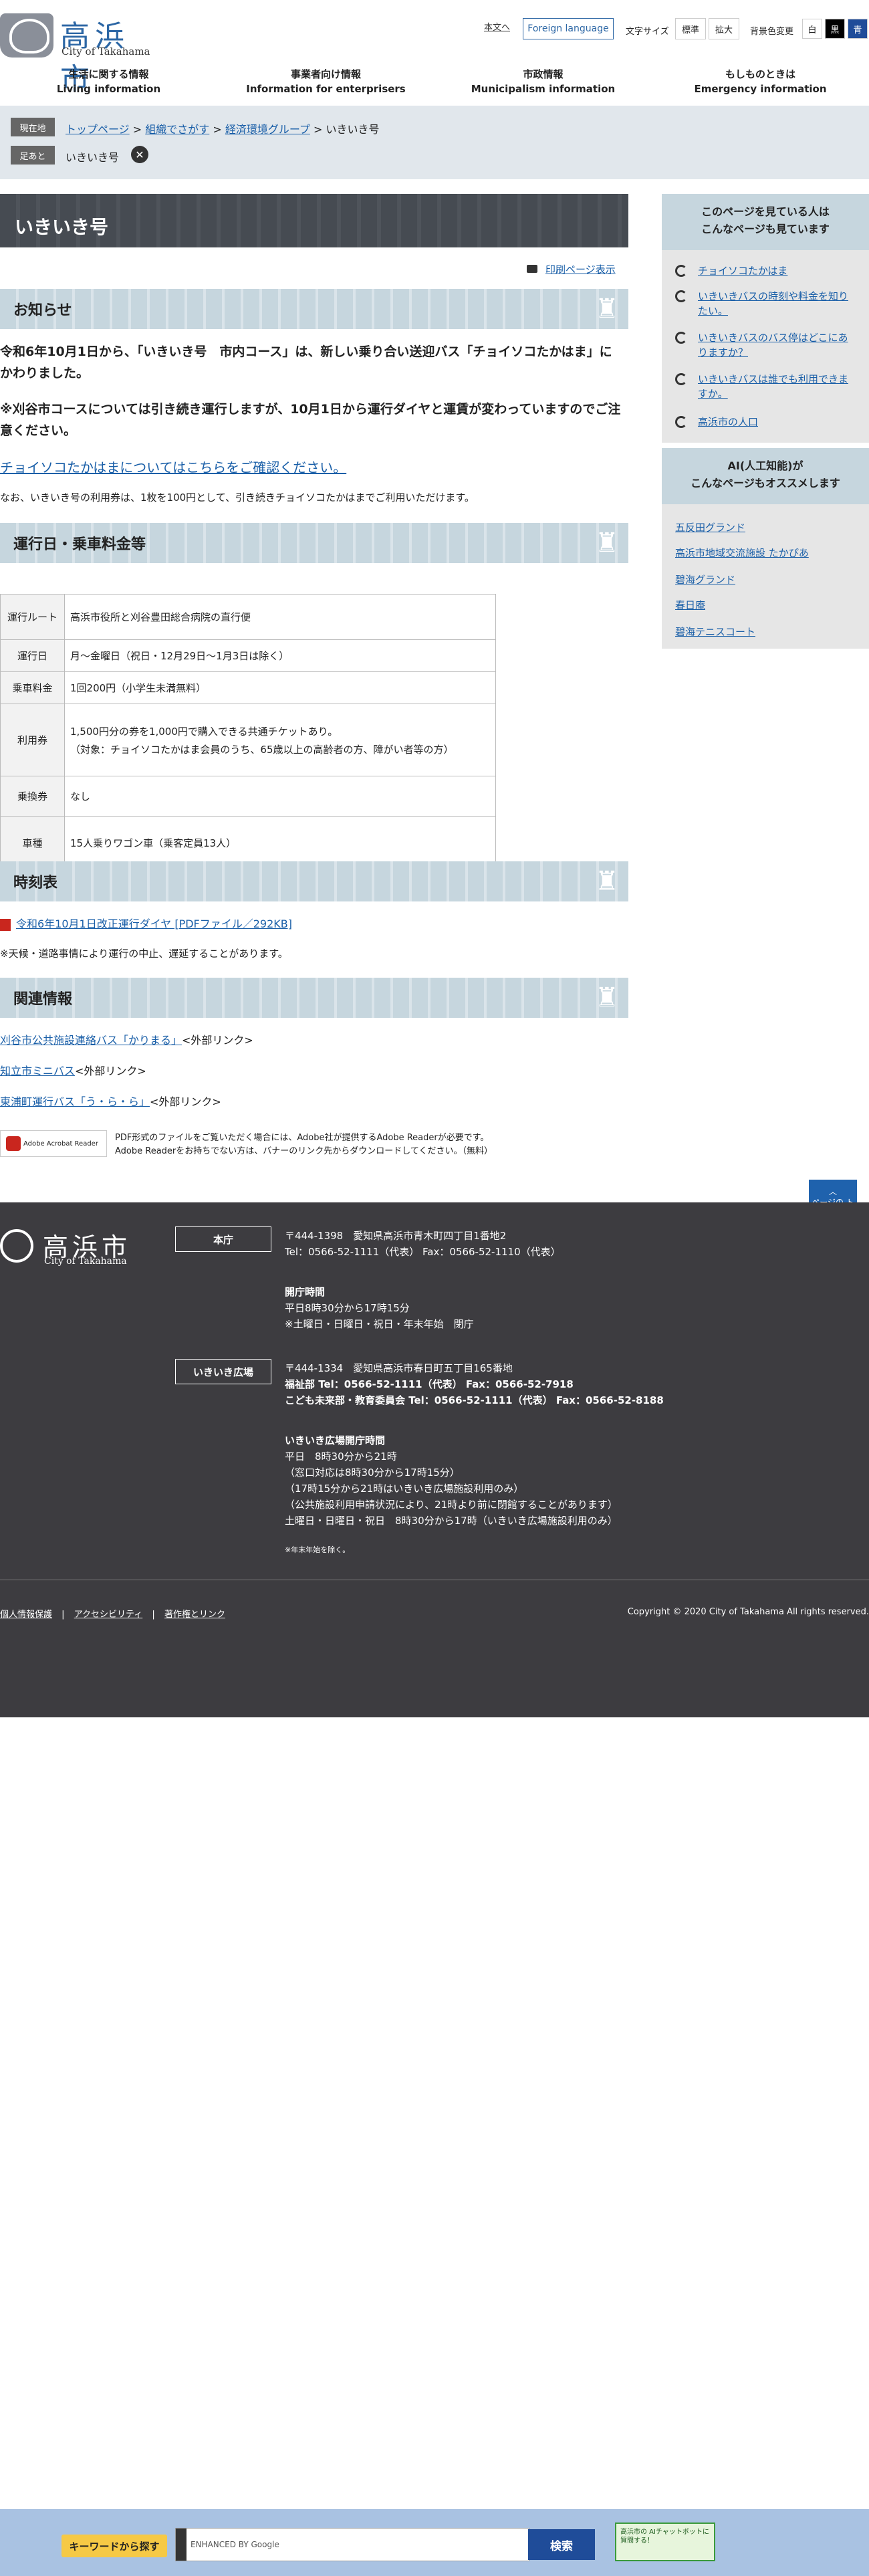 The width and height of the screenshot is (869, 2576). Describe the element at coordinates (79, 544) in the screenshot. I see `fare-heading-text: 運行日・乗車料金等` at that location.